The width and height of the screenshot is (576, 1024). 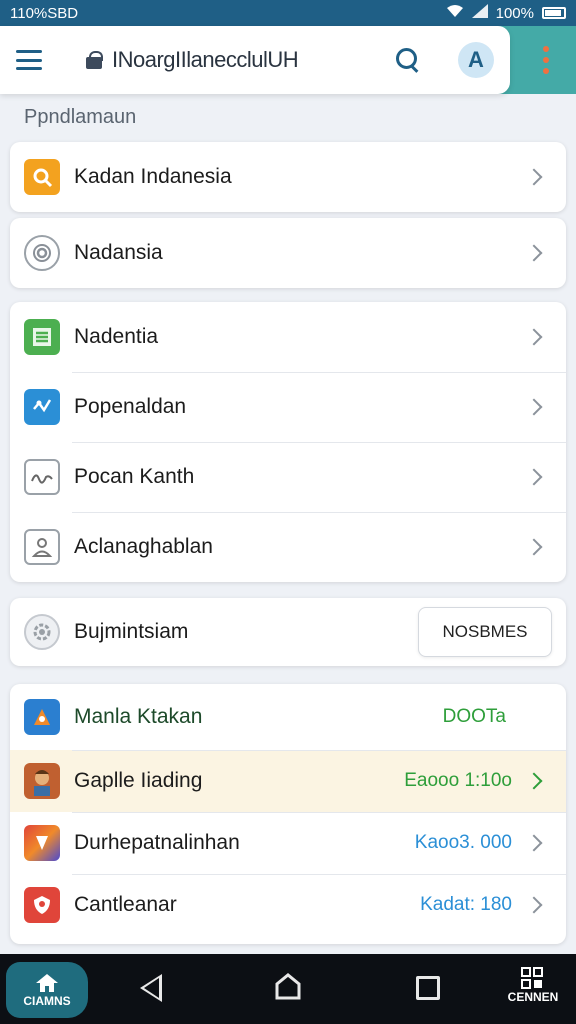 I want to click on list-item-value: Eaooo 1:10o, so click(x=458, y=780).